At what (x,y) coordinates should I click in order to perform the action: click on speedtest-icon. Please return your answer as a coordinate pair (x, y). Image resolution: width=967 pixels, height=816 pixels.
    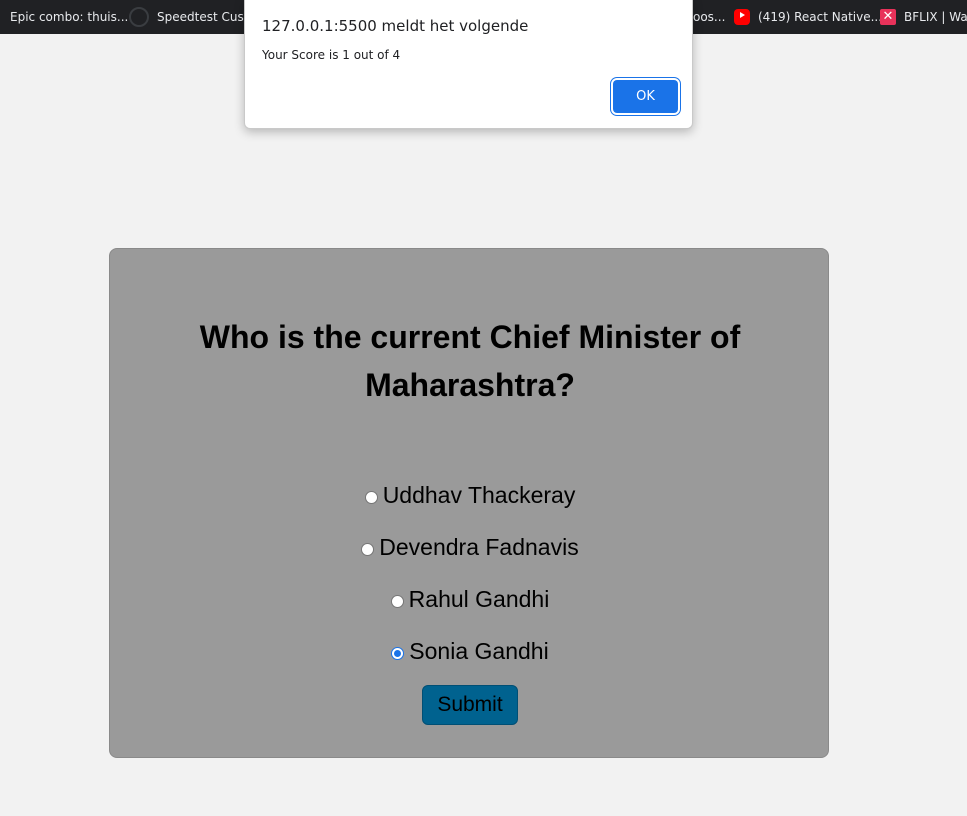
    Looking at the image, I should click on (139, 17).